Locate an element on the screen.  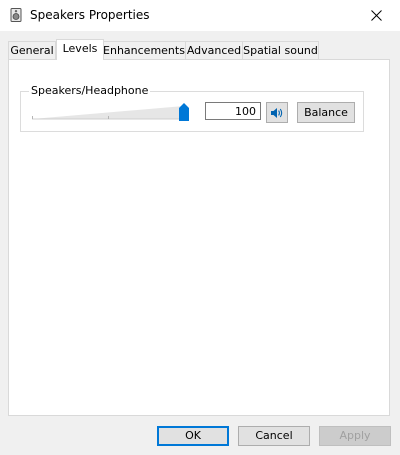
title-bar: Speakers Properties is located at coordinates (200, 15).